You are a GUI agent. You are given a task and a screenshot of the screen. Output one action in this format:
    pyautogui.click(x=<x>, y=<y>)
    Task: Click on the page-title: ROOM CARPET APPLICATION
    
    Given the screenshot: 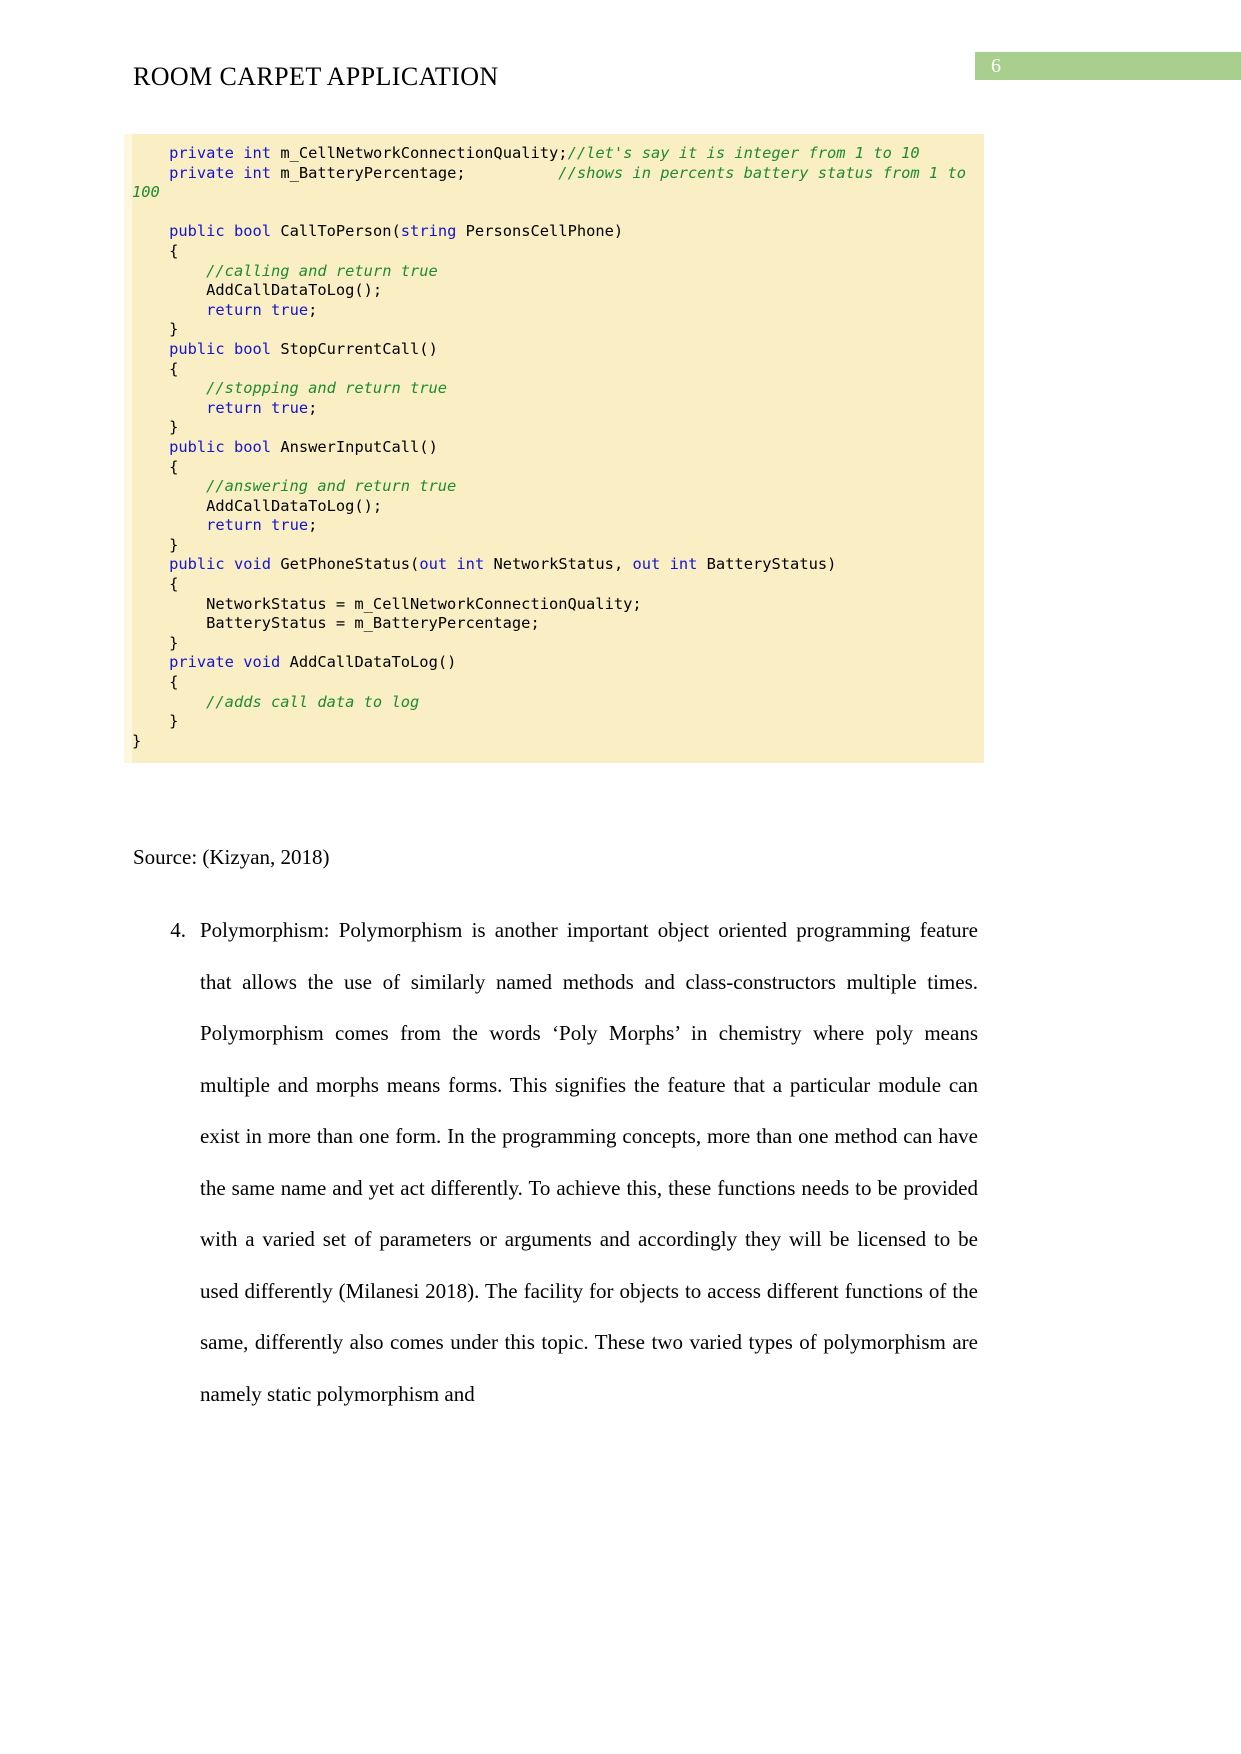 What is the action you would take?
    pyautogui.click(x=316, y=76)
    